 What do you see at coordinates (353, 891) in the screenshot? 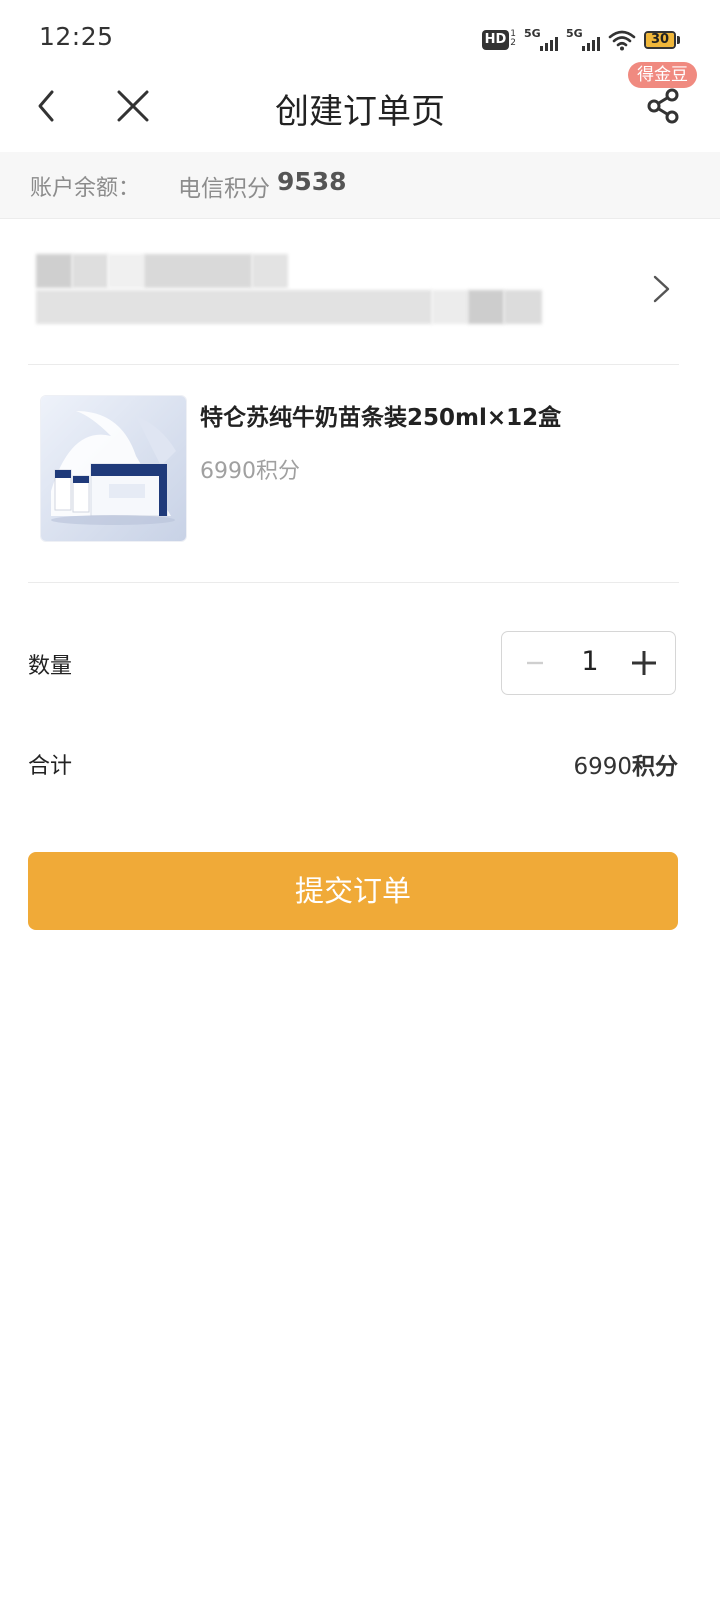
I see `submit-order-button: 提交订单` at bounding box center [353, 891].